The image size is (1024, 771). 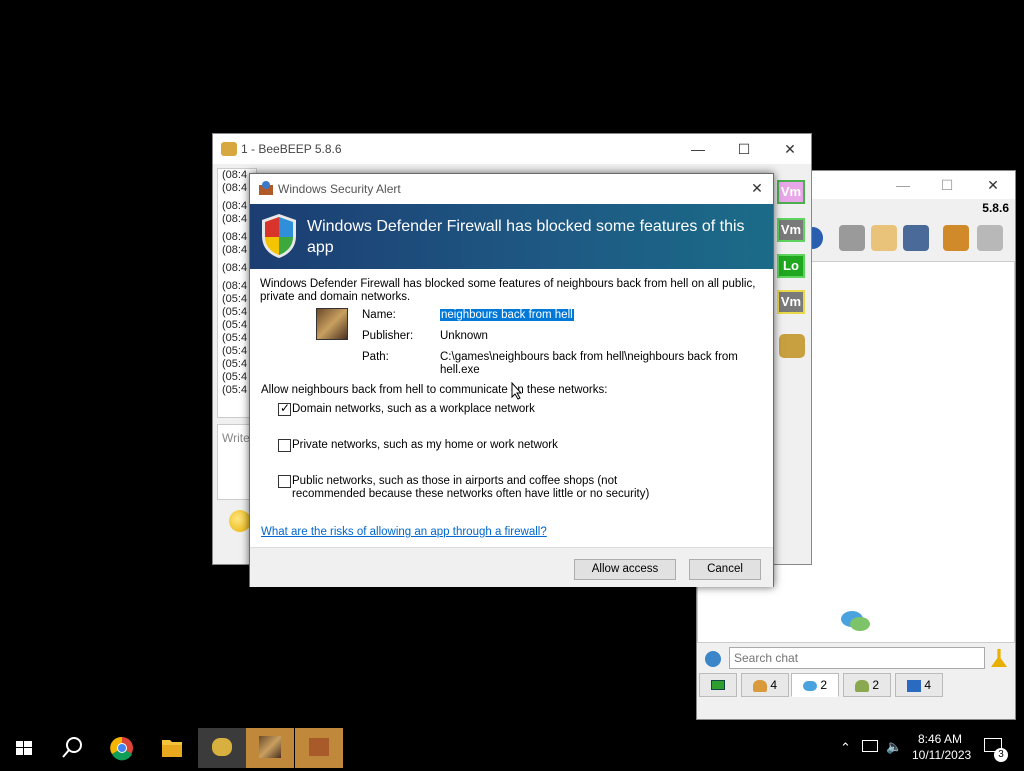 I want to click on search-row, so click(x=856, y=659).